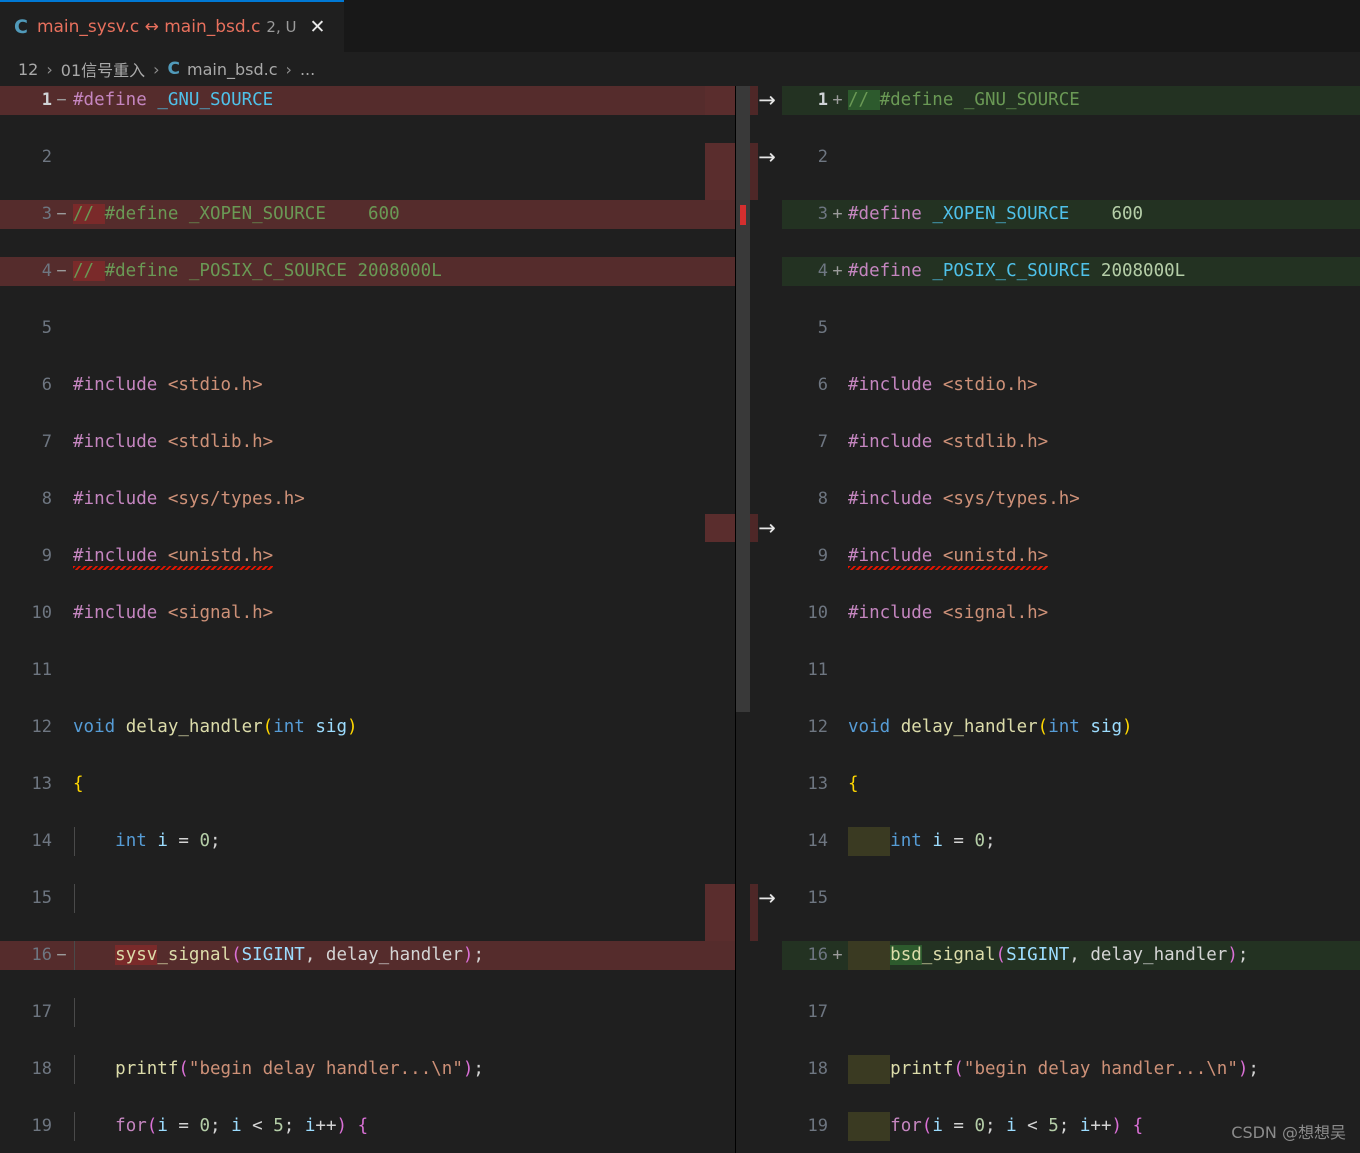  What do you see at coordinates (1071, 214) in the screenshot?
I see `code-line: 3 + #define _XOPEN_SOURCE 600` at bounding box center [1071, 214].